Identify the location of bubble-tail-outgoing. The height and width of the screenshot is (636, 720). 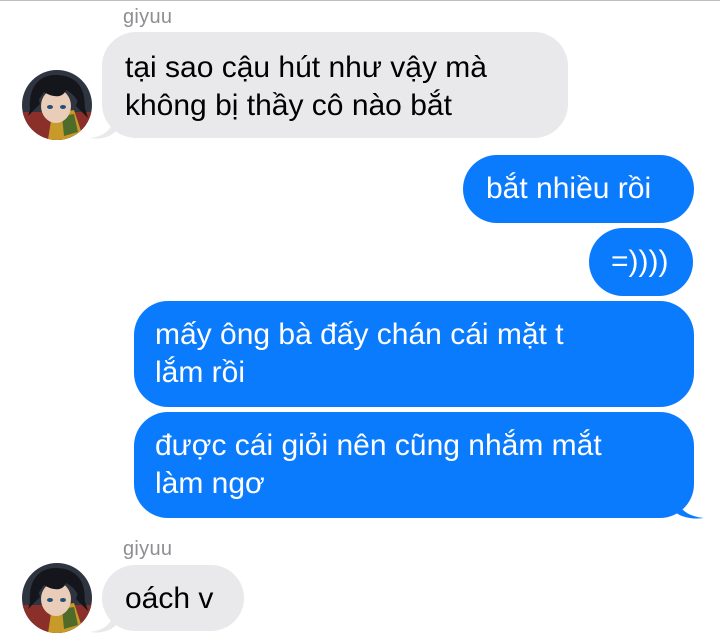
(688, 505).